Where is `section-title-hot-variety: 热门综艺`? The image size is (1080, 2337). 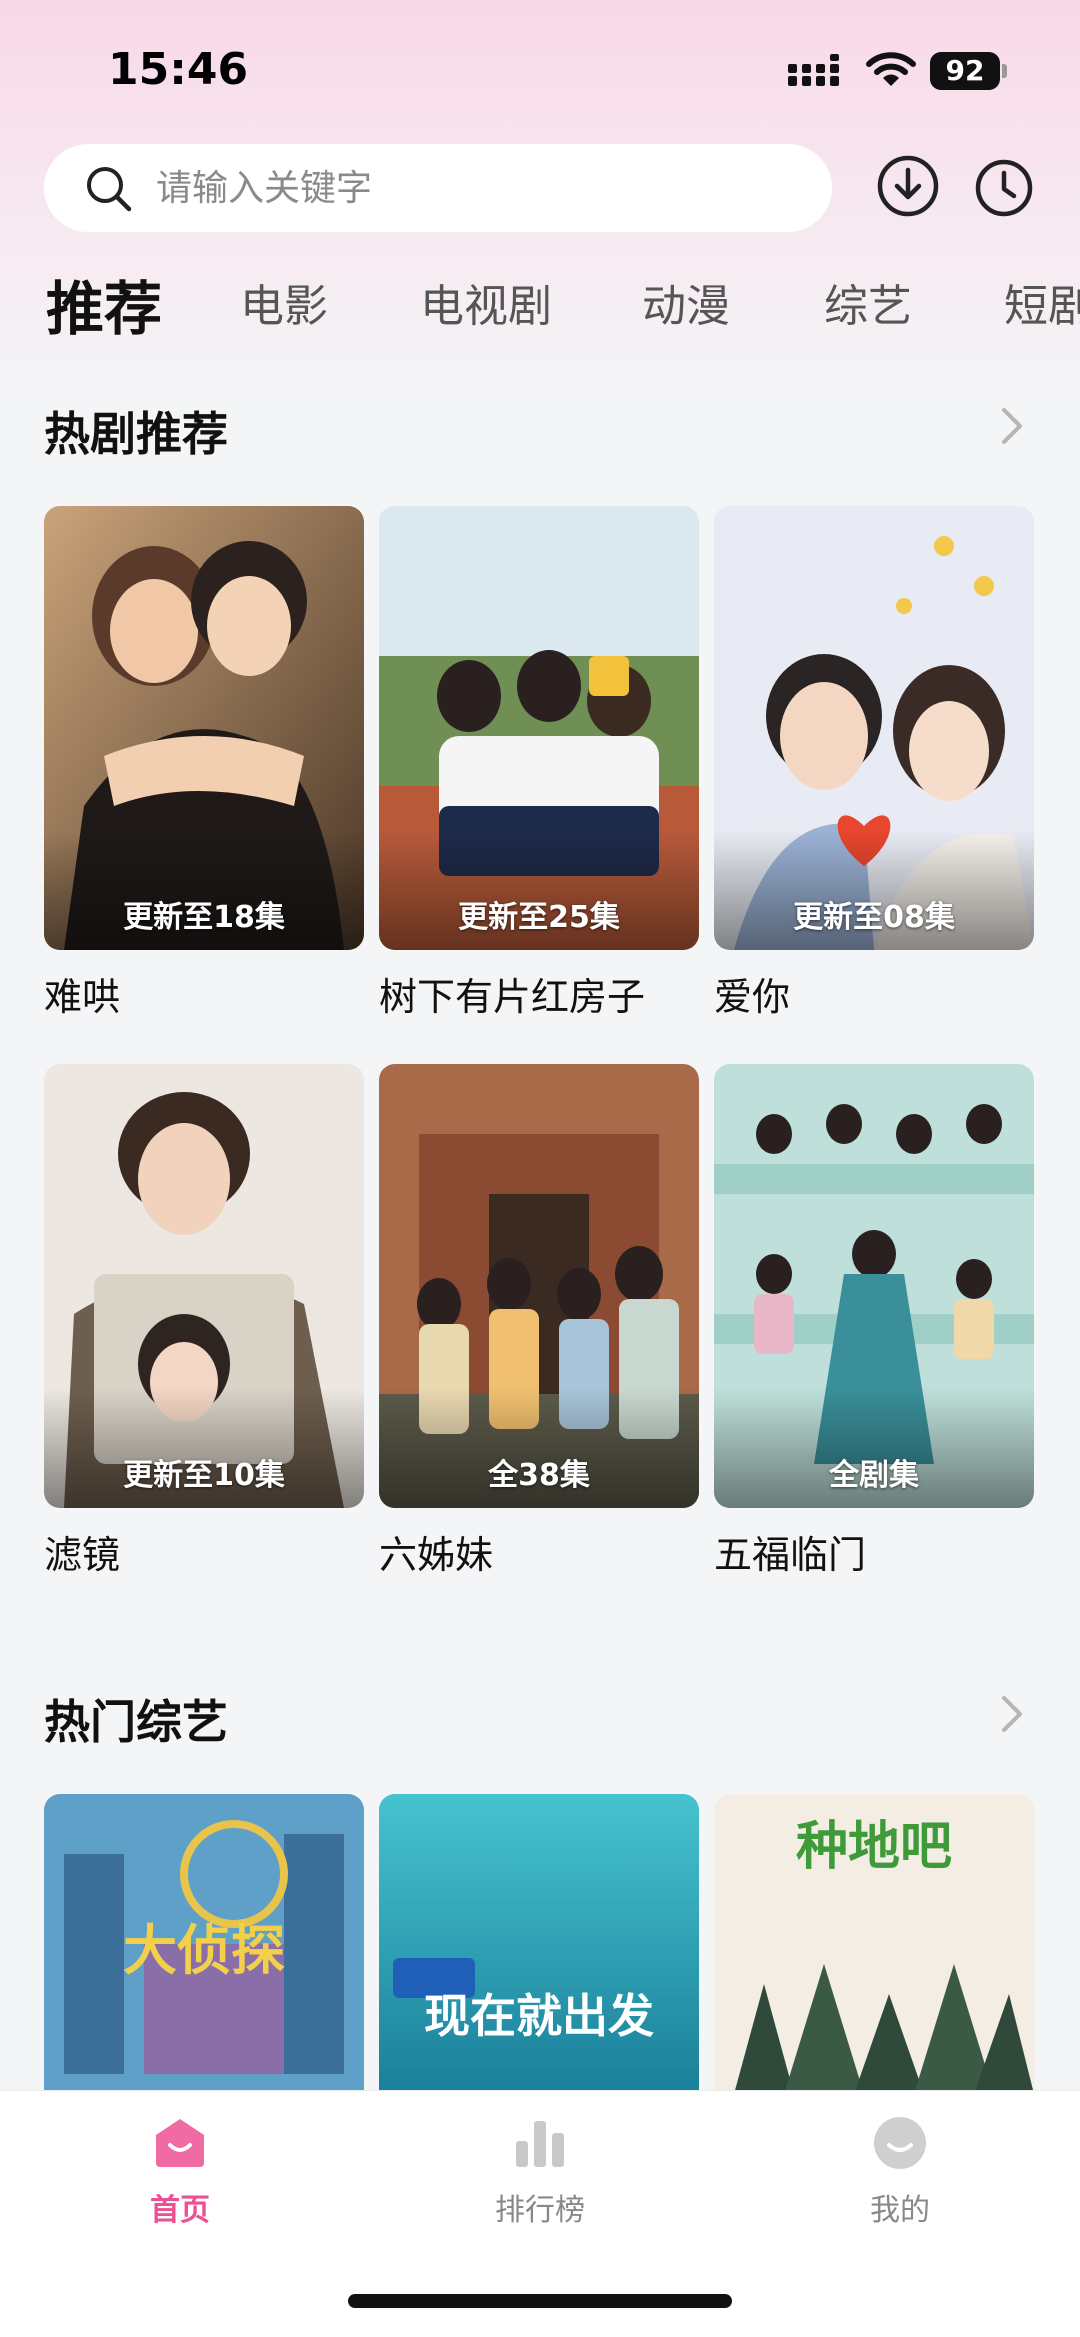
section-title-hot-variety: 热门综艺 is located at coordinates (136, 1722).